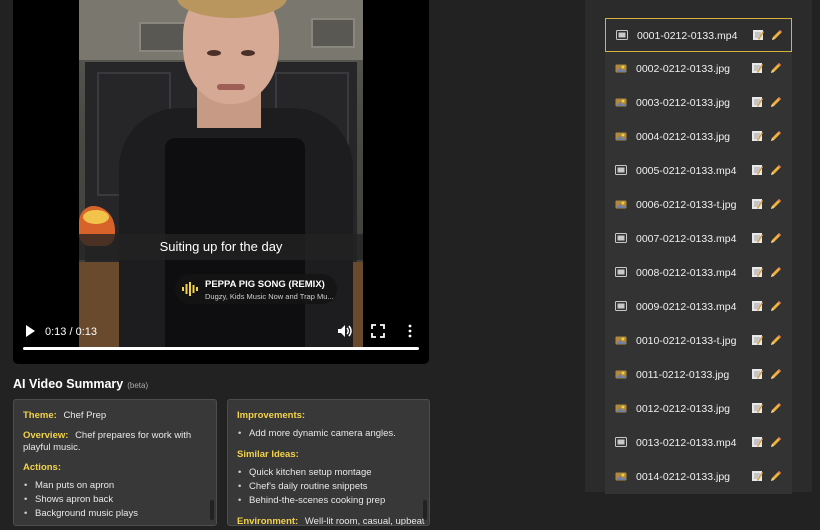 This screenshot has height=530, width=820. I want to click on list-item: Behind-the-scenes cooking prep, so click(329, 501).